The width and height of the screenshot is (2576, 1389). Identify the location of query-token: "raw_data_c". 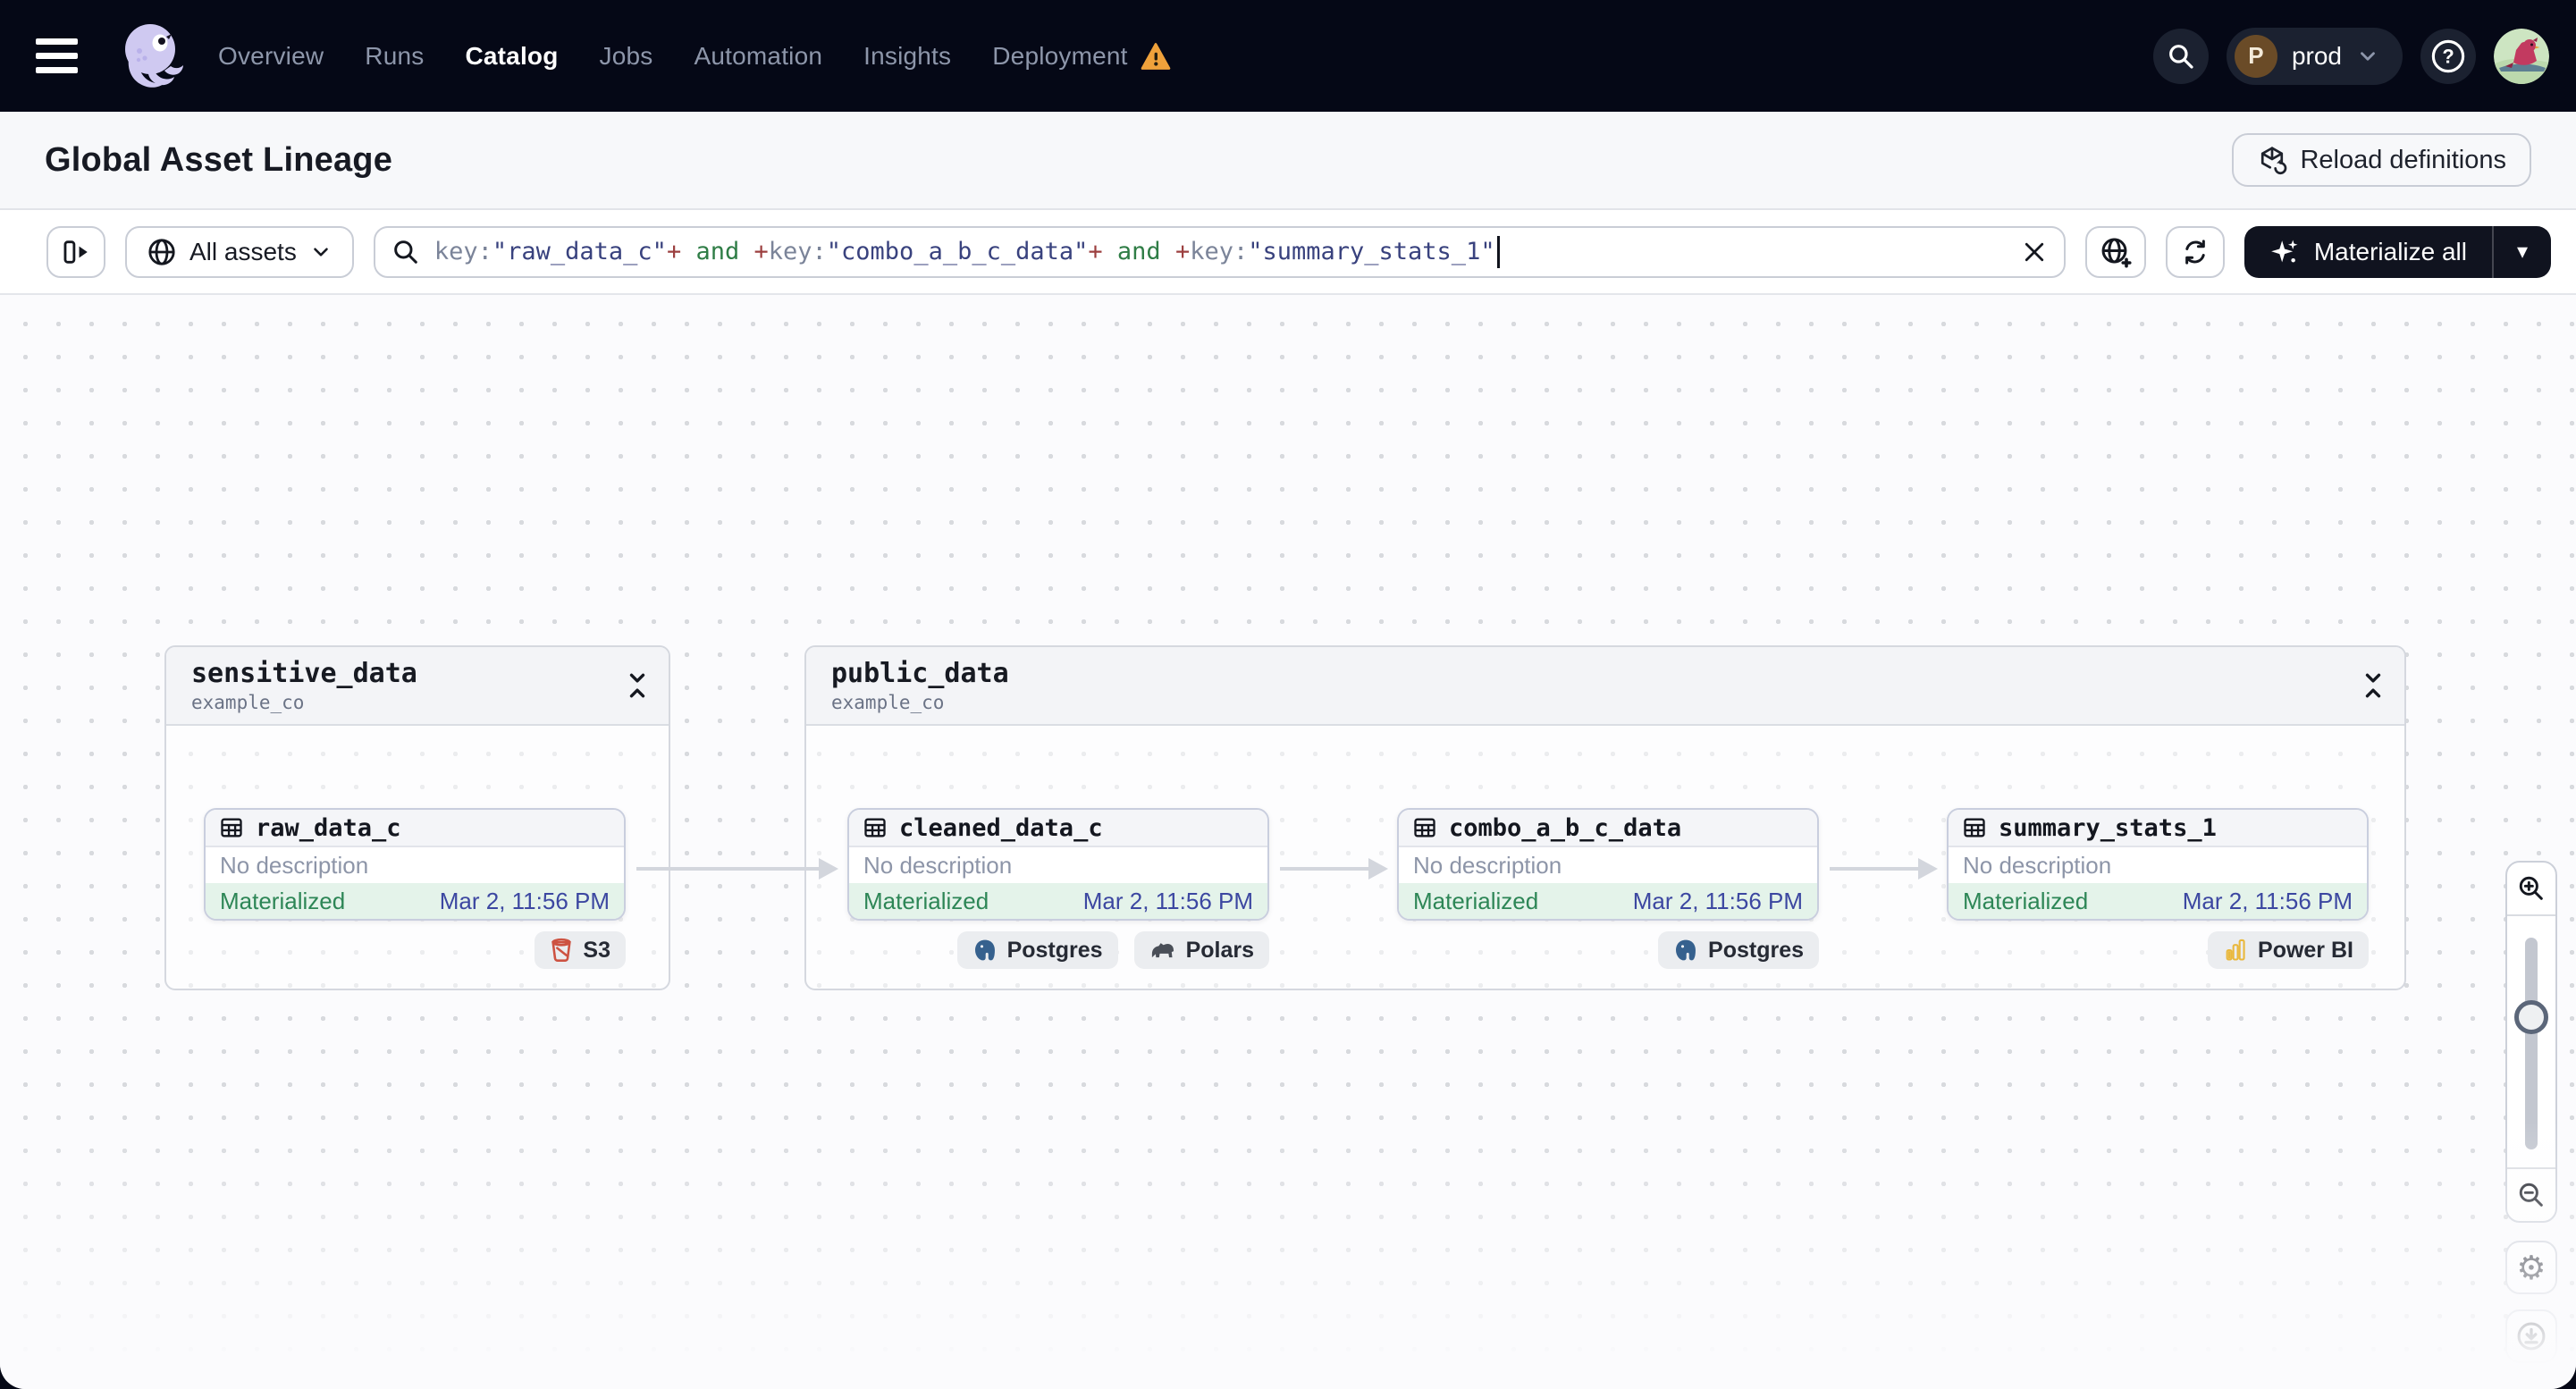
(580, 251).